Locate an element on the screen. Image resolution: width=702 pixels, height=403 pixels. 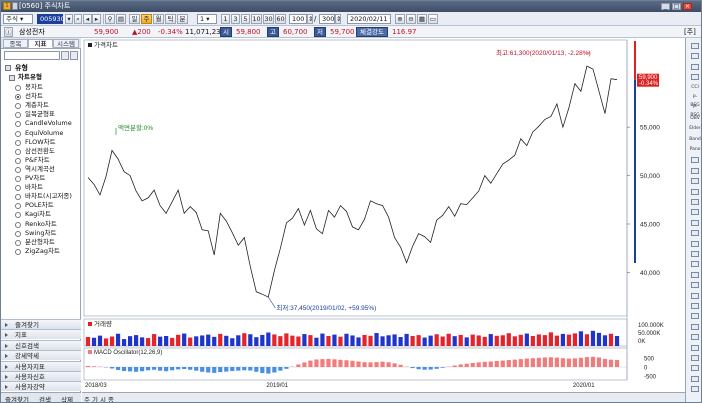
bottom-bar-label: 주 is located at coordinates (87, 398).